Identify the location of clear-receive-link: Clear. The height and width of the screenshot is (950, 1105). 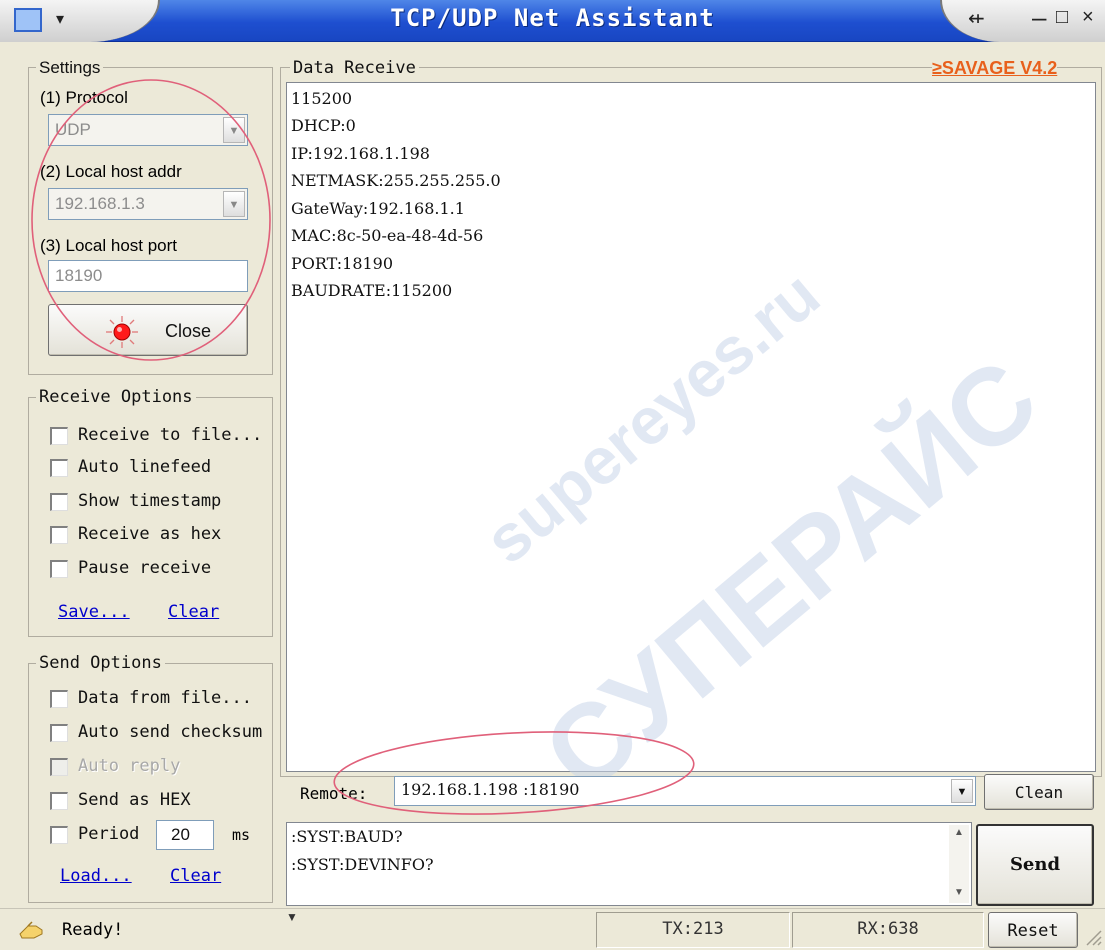
(193, 612).